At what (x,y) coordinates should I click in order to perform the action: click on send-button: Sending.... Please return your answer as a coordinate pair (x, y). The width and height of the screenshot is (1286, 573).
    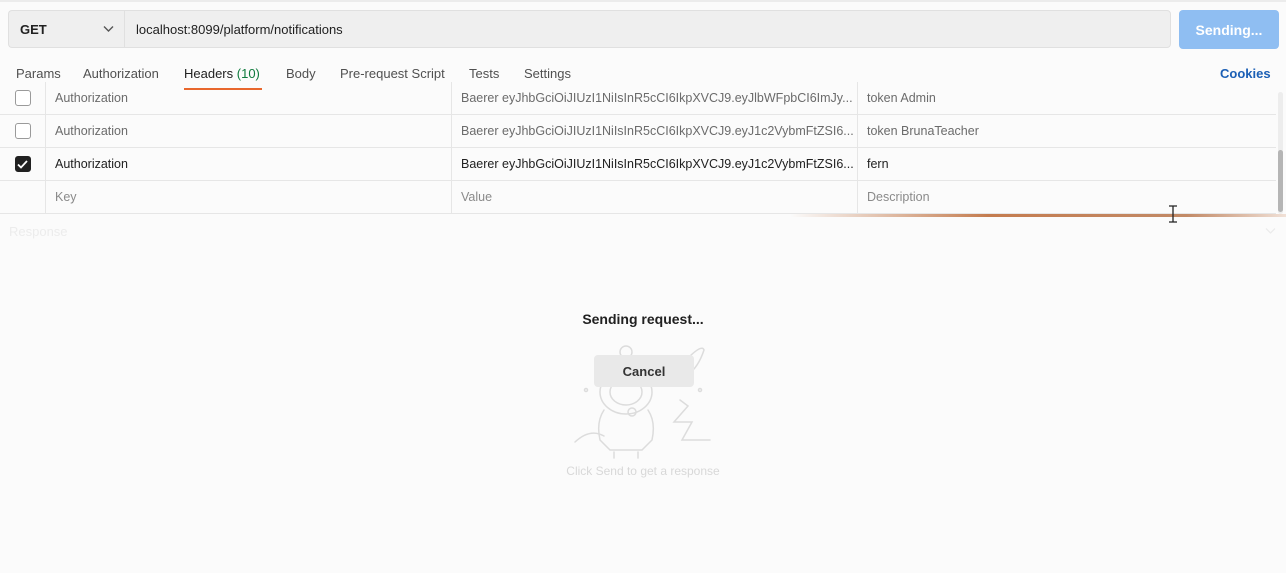
    Looking at the image, I should click on (1229, 29).